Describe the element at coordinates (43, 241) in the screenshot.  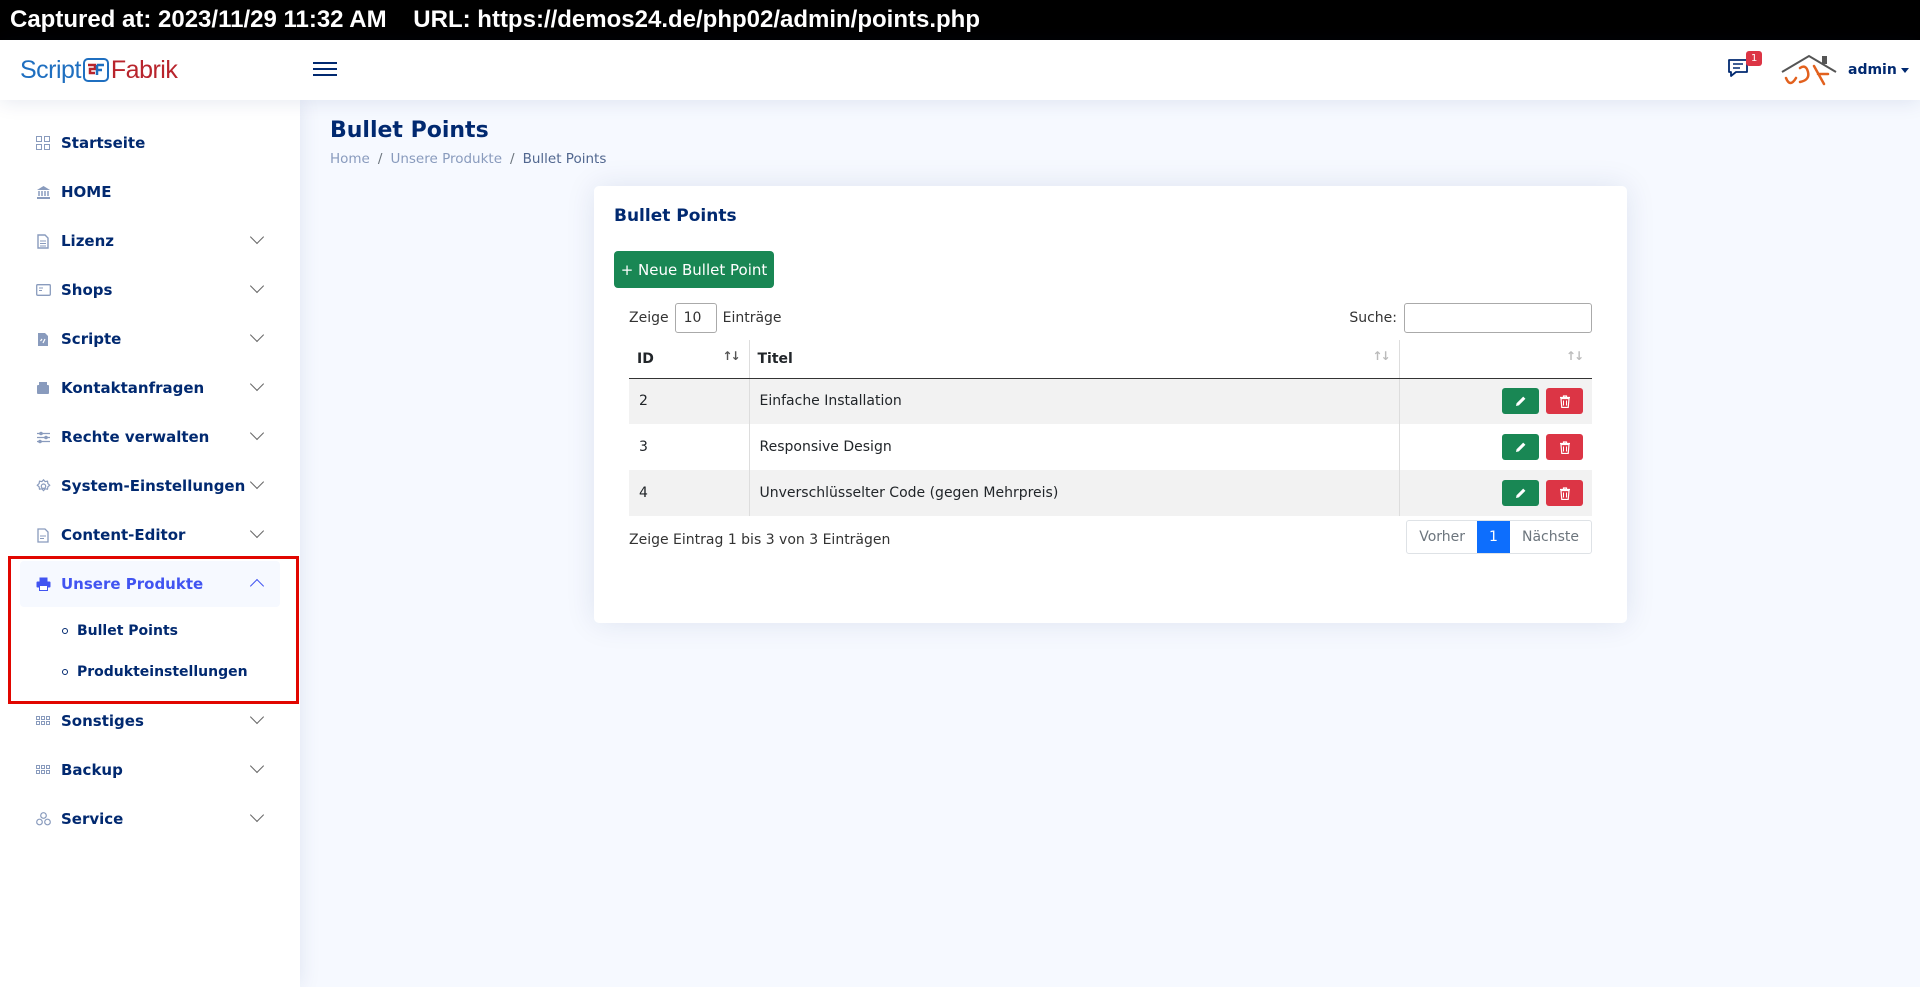
I see `document-icon` at that location.